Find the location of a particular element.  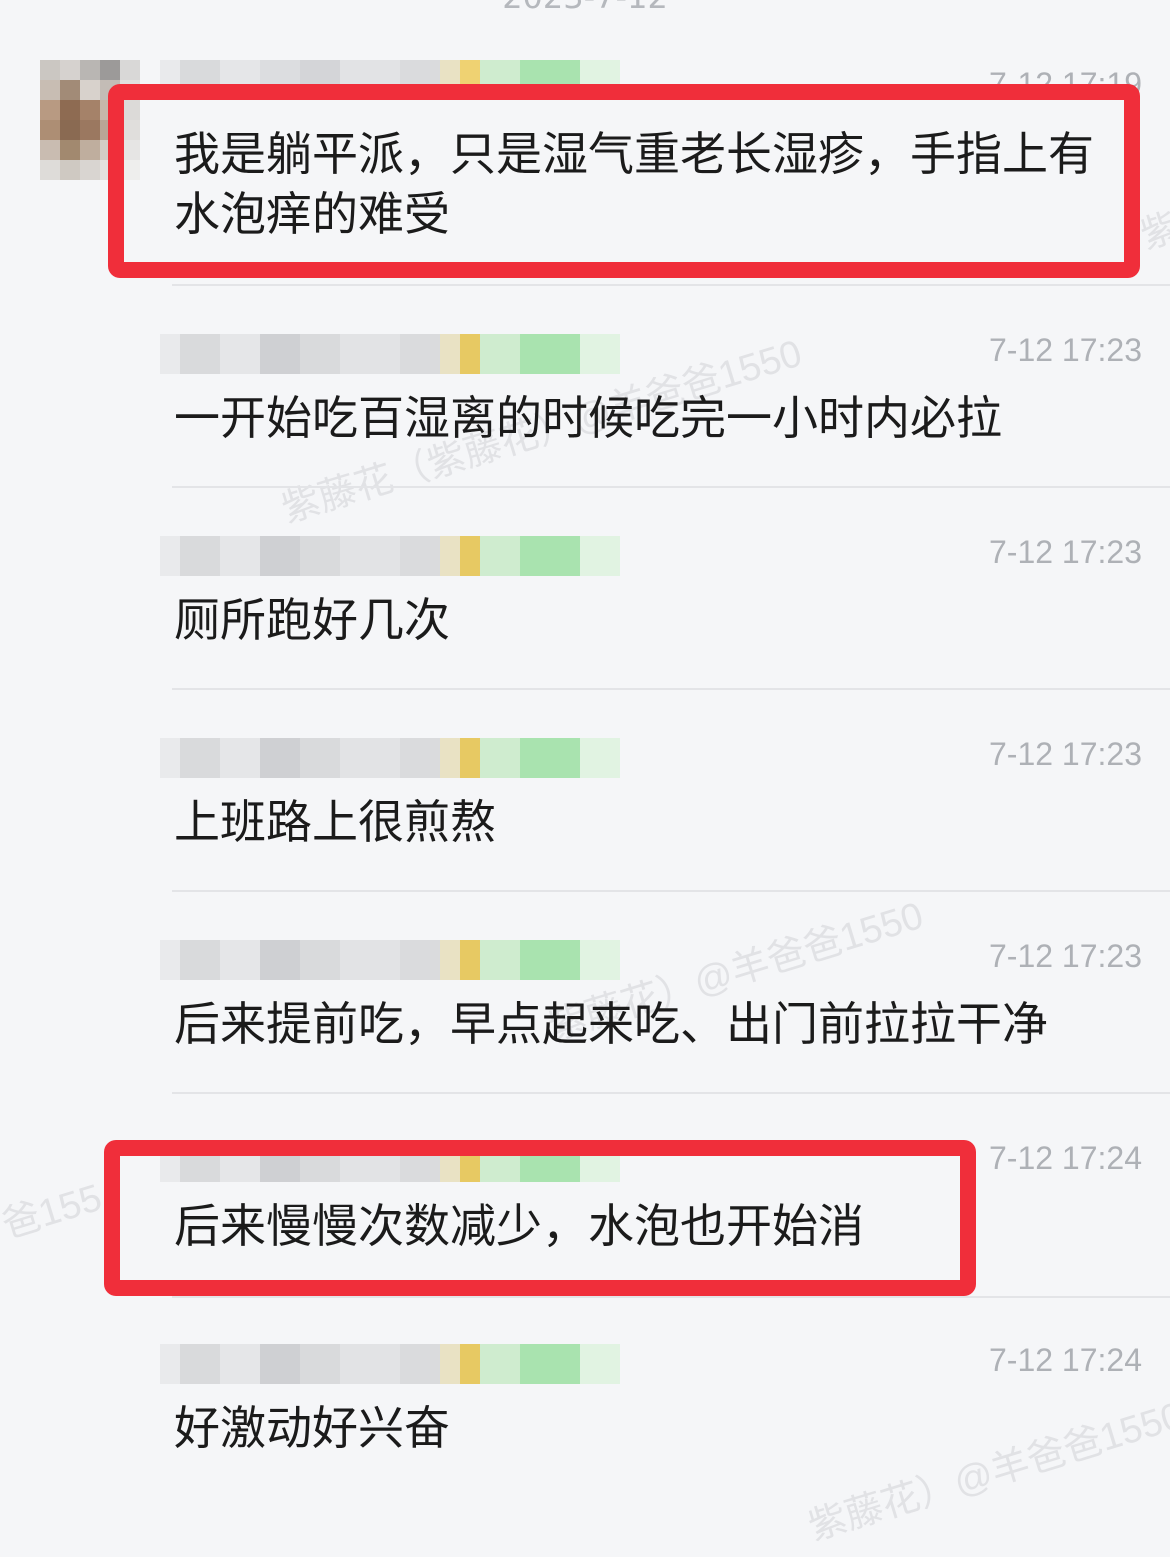

message-text: 后来提前吃，早点起来吃、出门前拉拉干净 is located at coordinates (649, 1024).